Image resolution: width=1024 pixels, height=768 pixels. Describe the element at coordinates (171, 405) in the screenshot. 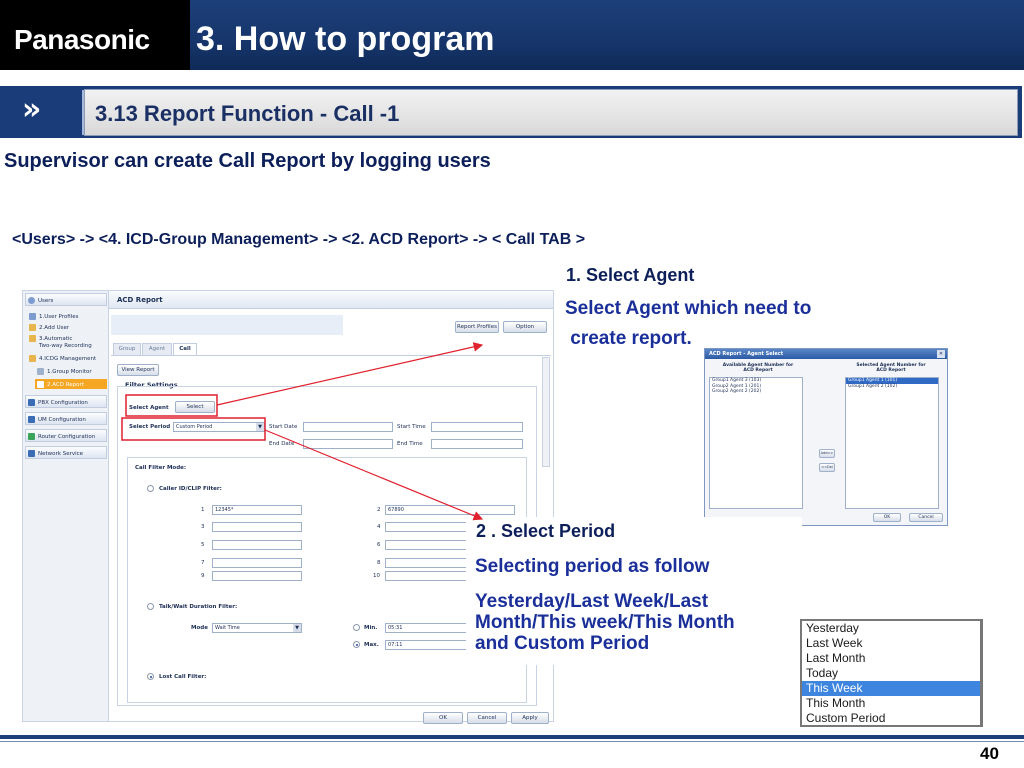

I see `select-agent-highlight` at that location.